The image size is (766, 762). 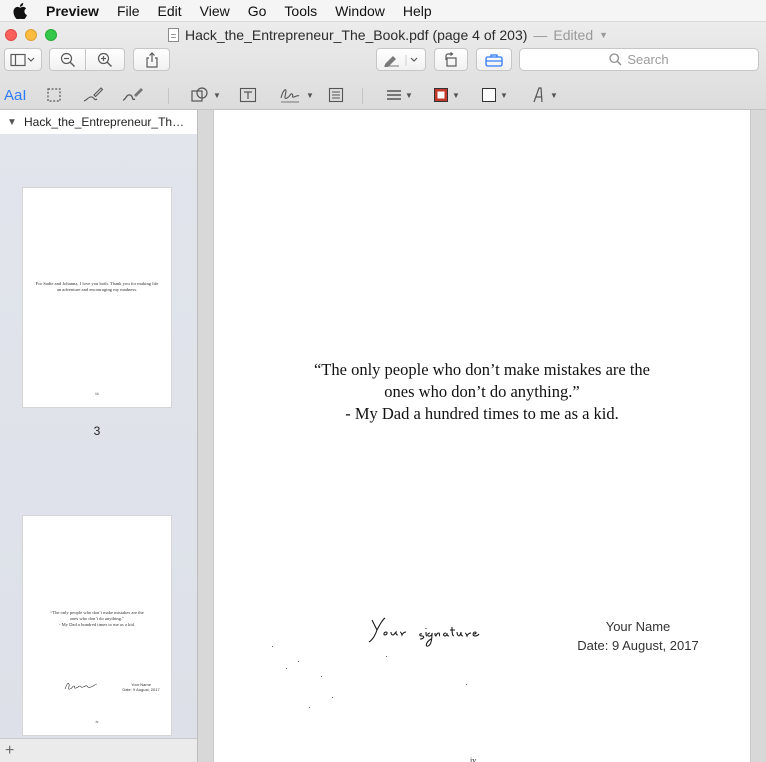 What do you see at coordinates (74, 11) in the screenshot?
I see `menu-app-preview: Preview` at bounding box center [74, 11].